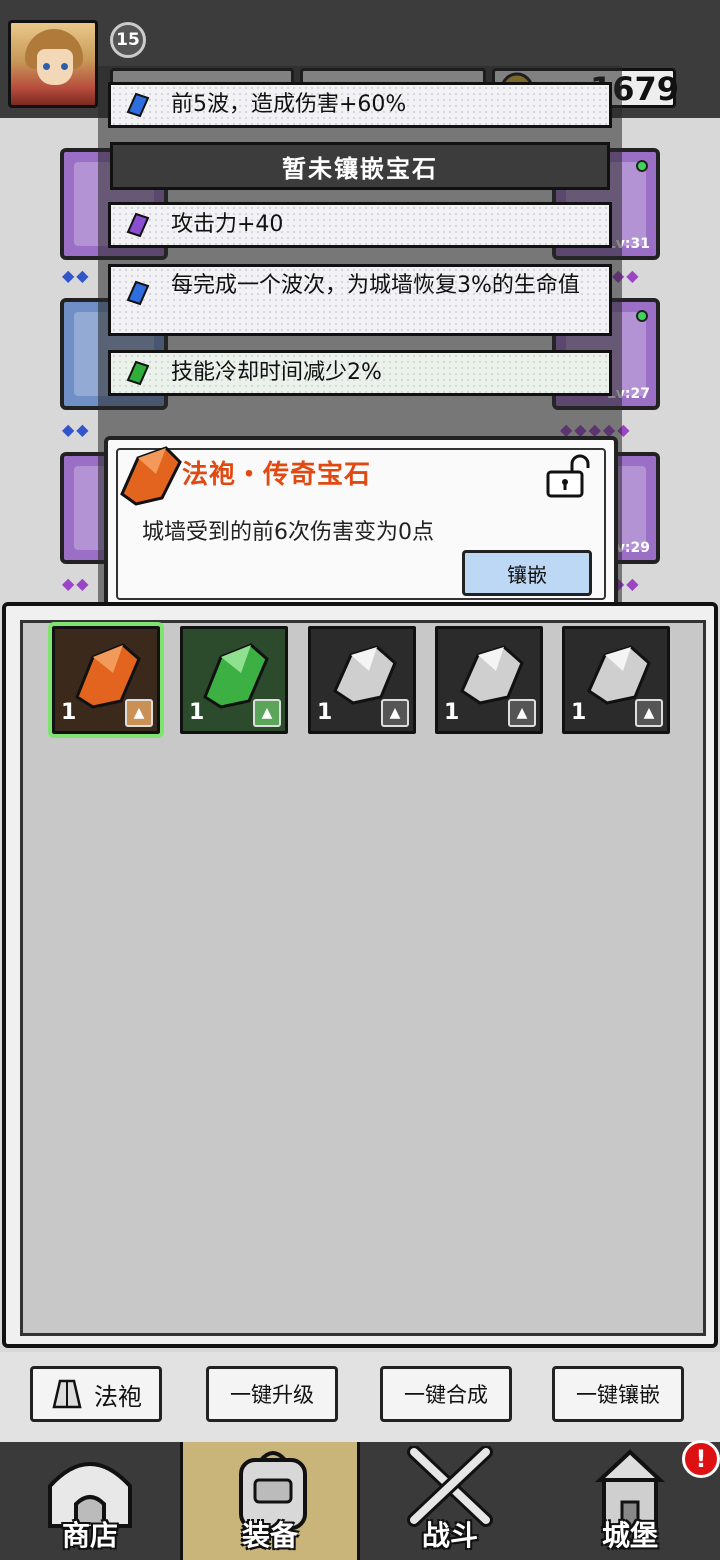  What do you see at coordinates (137, 373) in the screenshot?
I see `green-gem-icon` at bounding box center [137, 373].